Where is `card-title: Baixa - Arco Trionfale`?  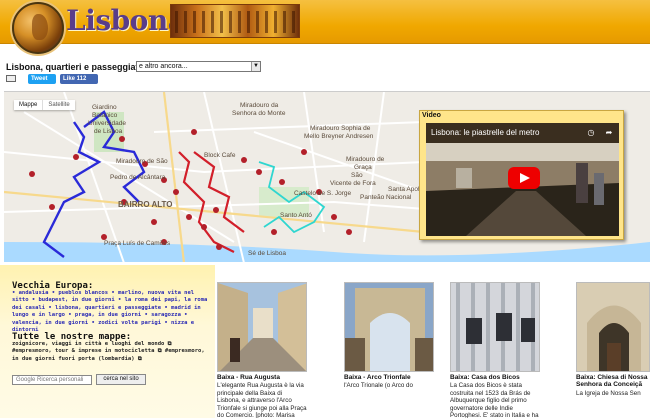 card-title: Baixa - Arco Trionfale is located at coordinates (377, 377).